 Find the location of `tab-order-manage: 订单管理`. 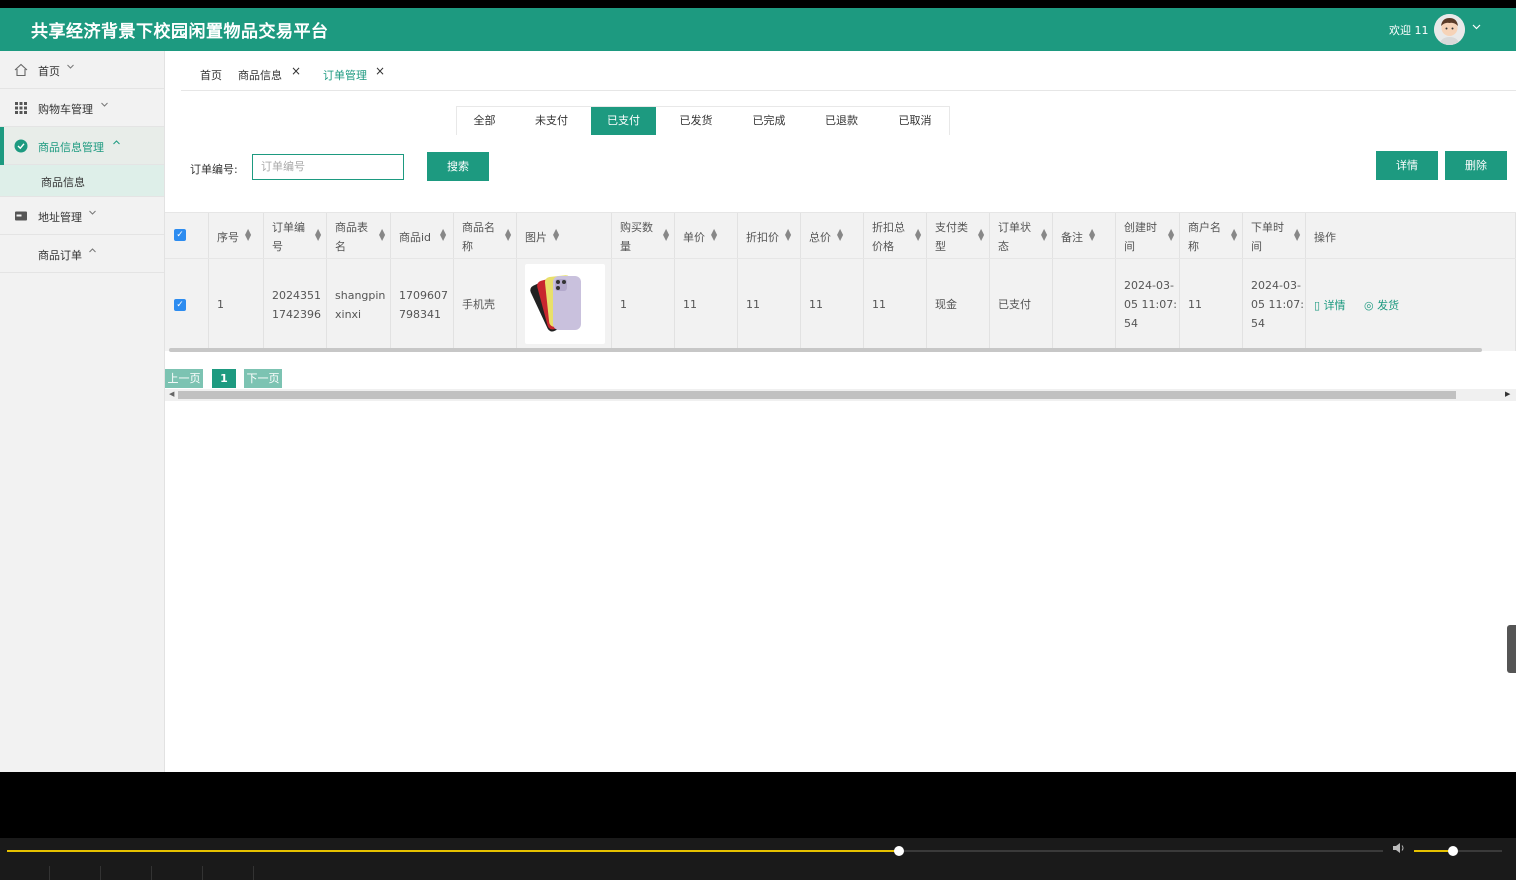

tab-order-manage: 订单管理 is located at coordinates (345, 75).